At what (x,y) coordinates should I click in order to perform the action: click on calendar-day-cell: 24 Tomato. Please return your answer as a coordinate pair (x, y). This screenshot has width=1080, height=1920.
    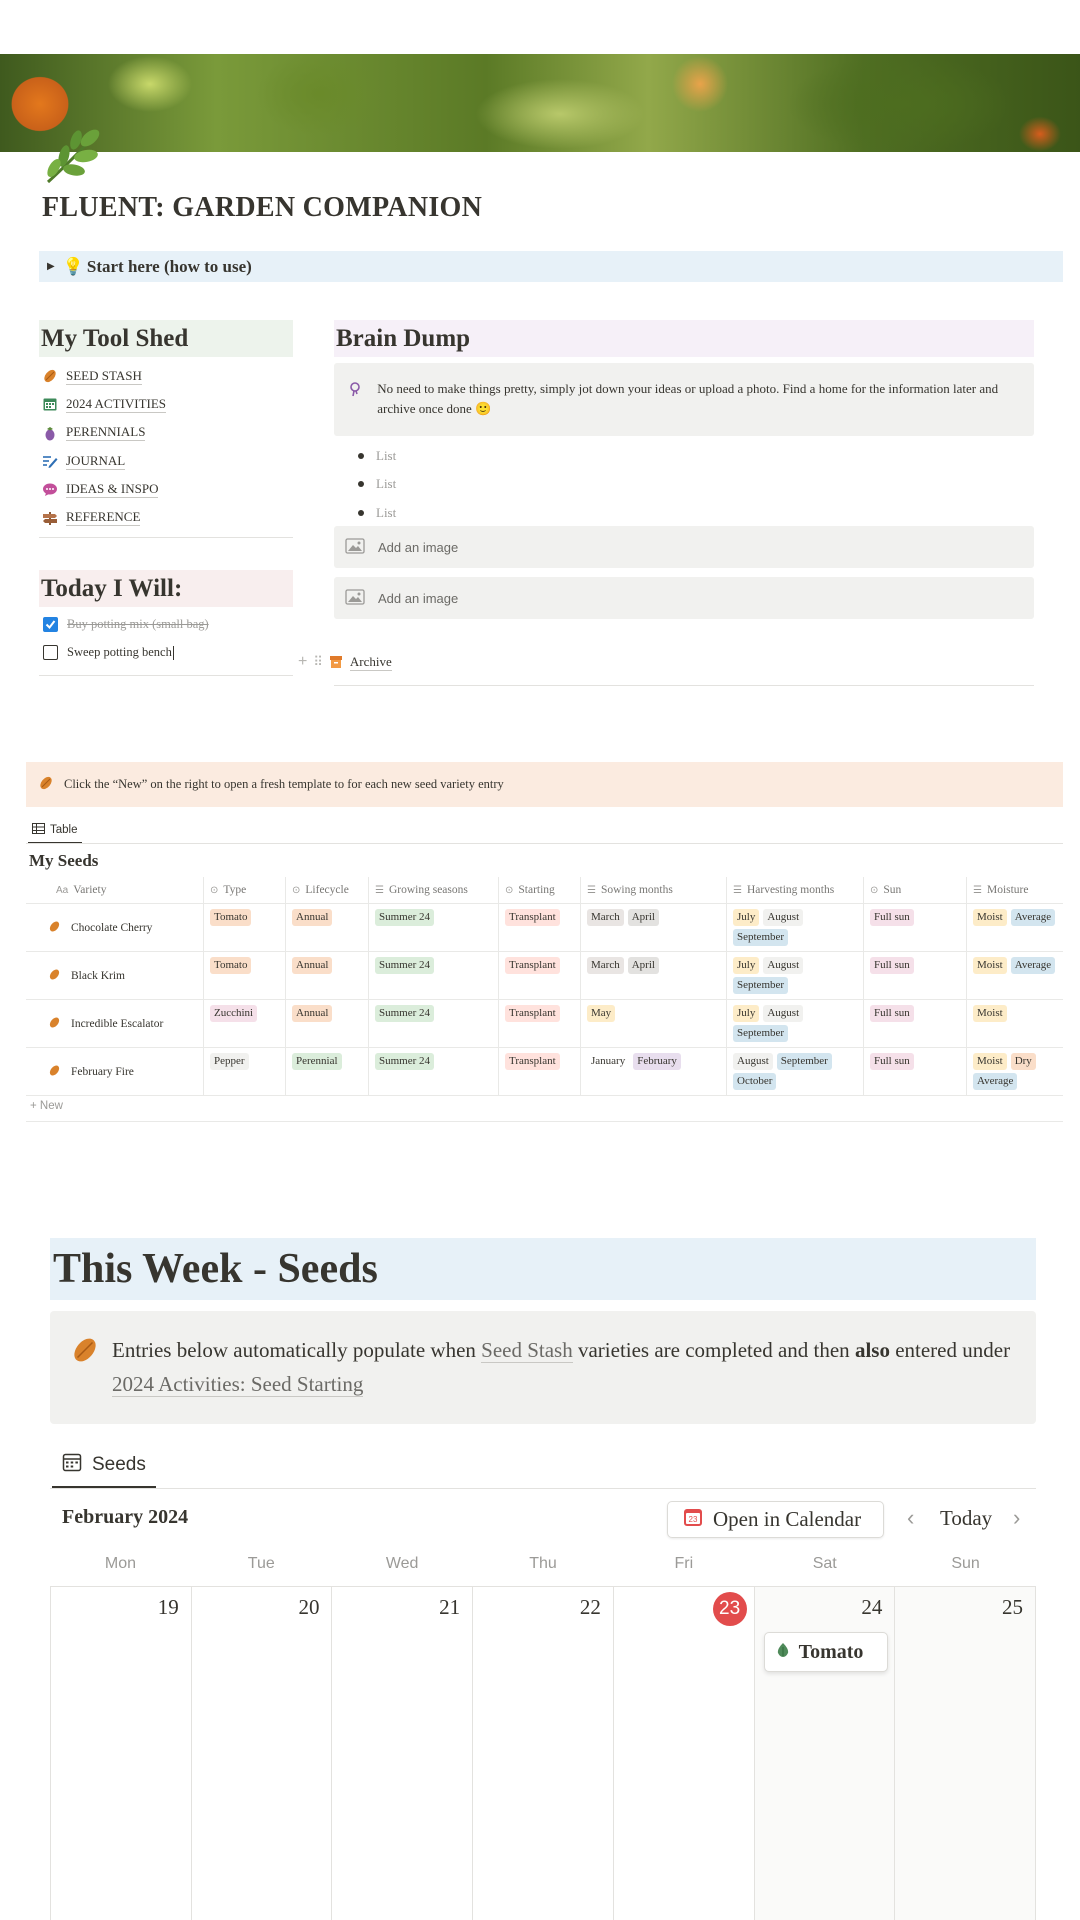
    Looking at the image, I should click on (825, 1753).